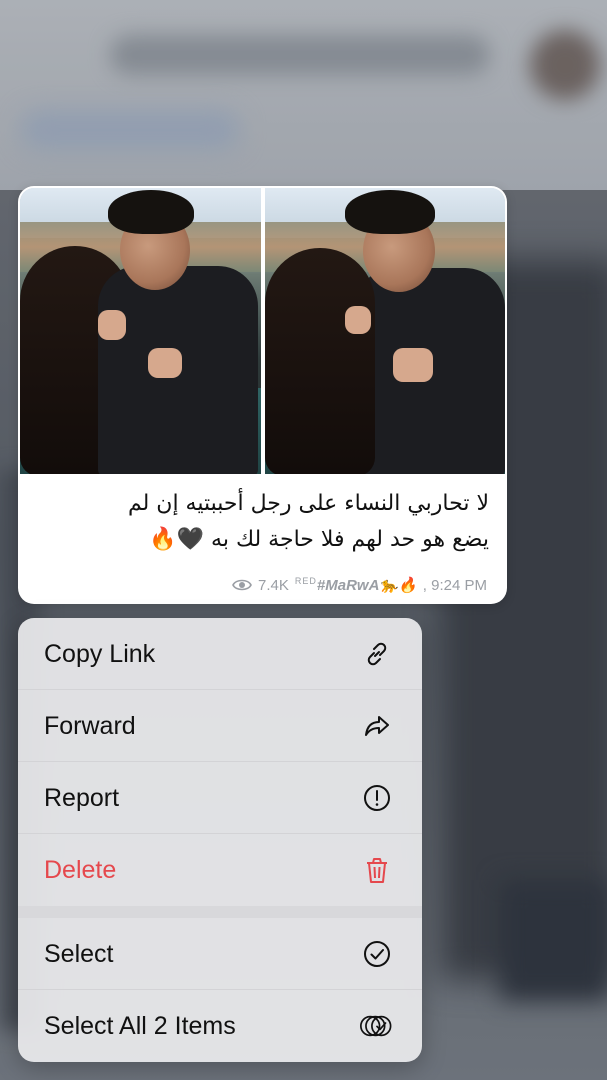 The height and width of the screenshot is (1080, 607). I want to click on menu-item-label: Copy Link, so click(100, 653).